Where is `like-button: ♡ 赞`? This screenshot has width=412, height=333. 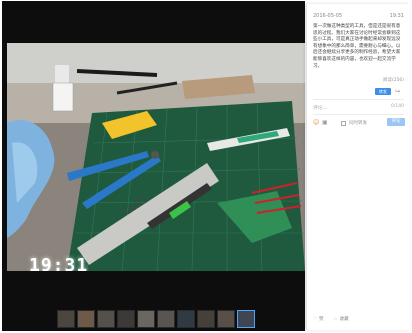 like-button: ♡ 赞 is located at coordinates (318, 319).